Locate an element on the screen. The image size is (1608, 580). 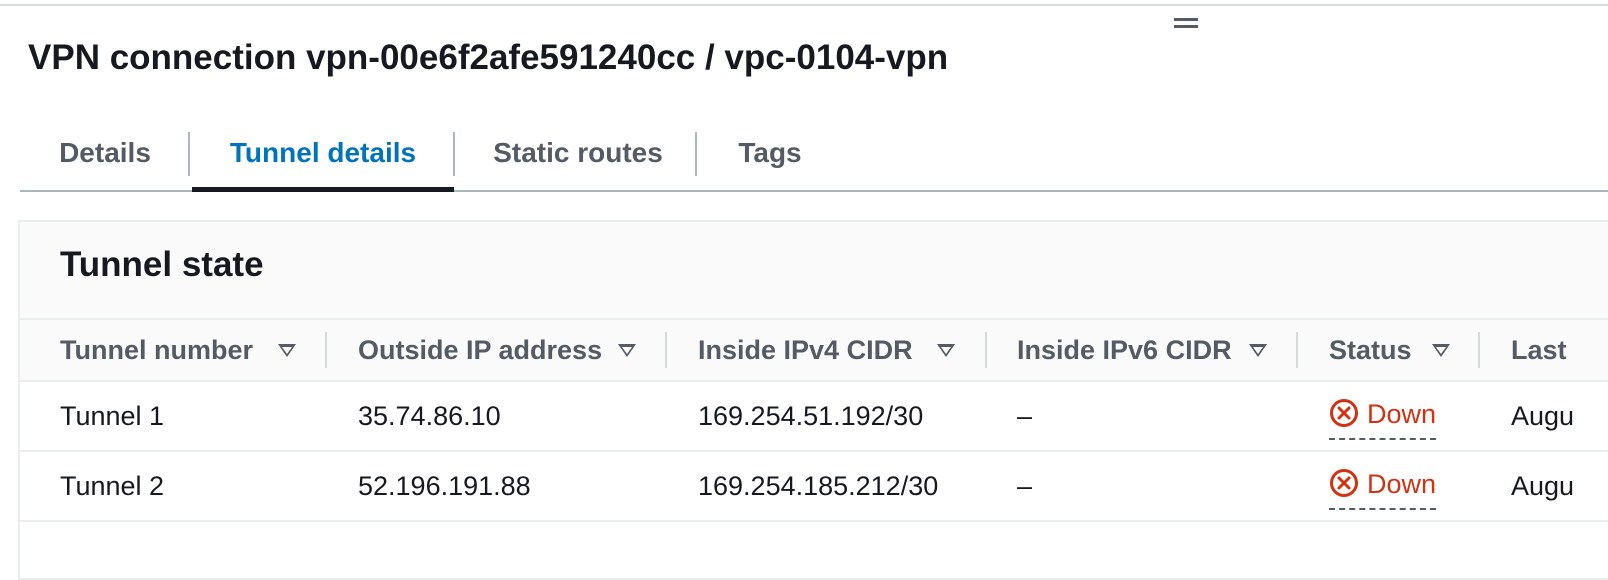
column-label: Inside IPv6 CIDR is located at coordinates (1124, 350).